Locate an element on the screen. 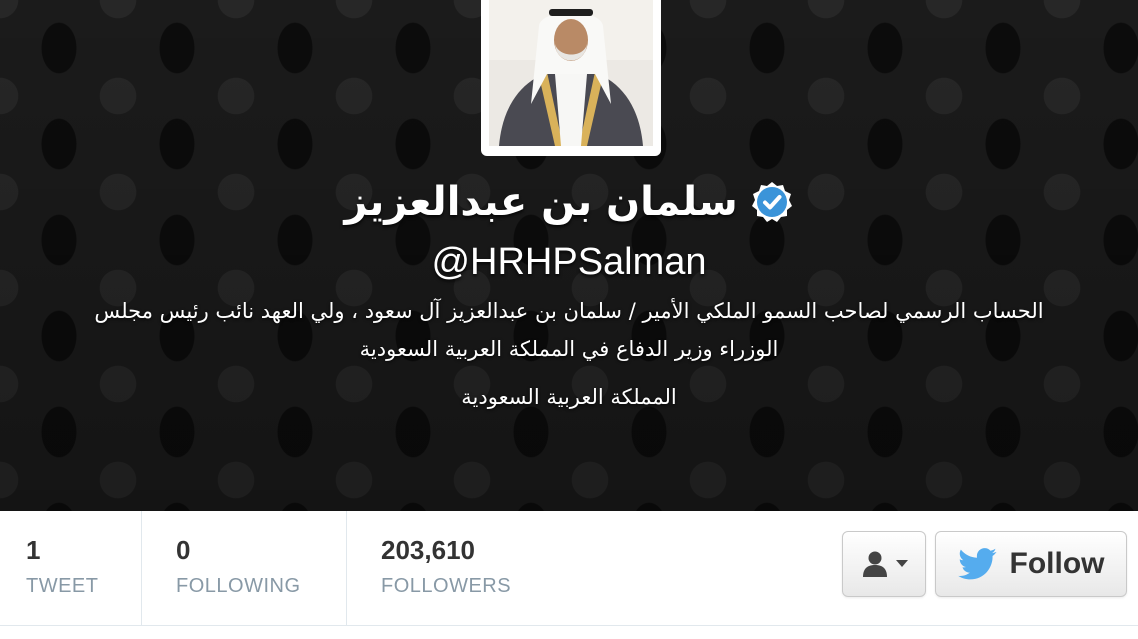 Image resolution: width=1138 pixels, height=639 pixels. profile-avatar is located at coordinates (571, 78).